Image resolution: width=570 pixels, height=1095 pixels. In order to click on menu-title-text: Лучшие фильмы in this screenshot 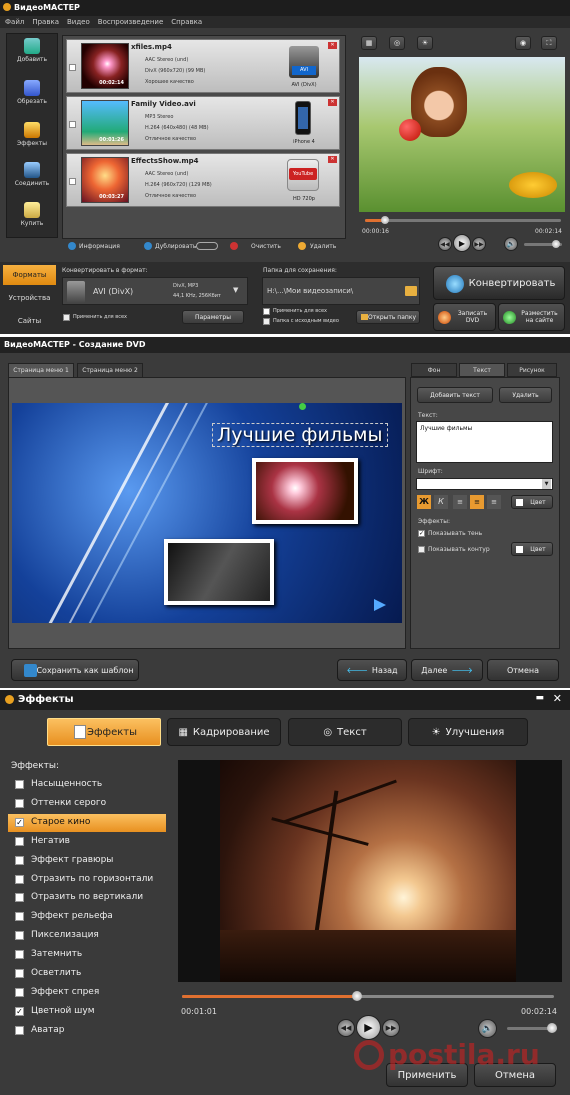, I will do `click(300, 435)`.